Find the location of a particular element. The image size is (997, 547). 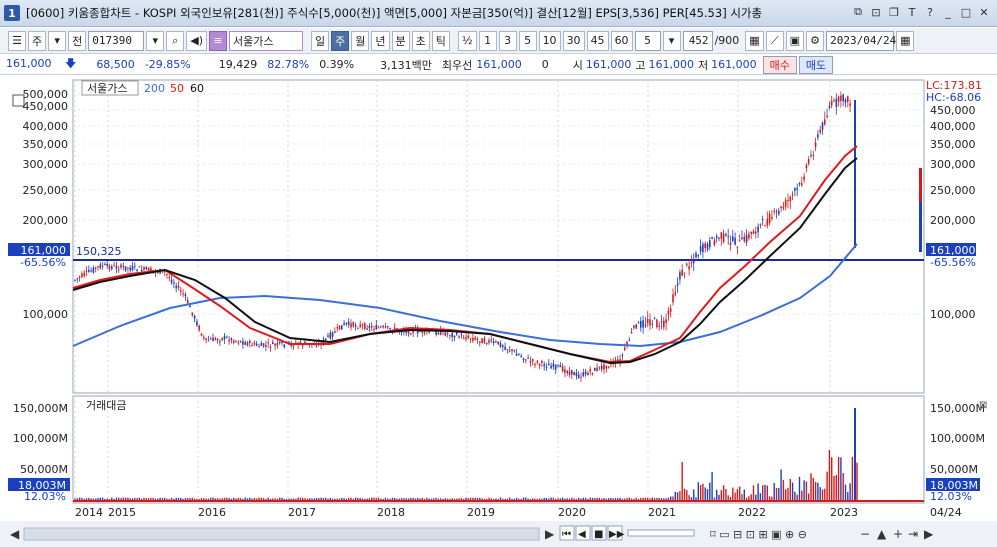

period-day: 일 is located at coordinates (320, 40).